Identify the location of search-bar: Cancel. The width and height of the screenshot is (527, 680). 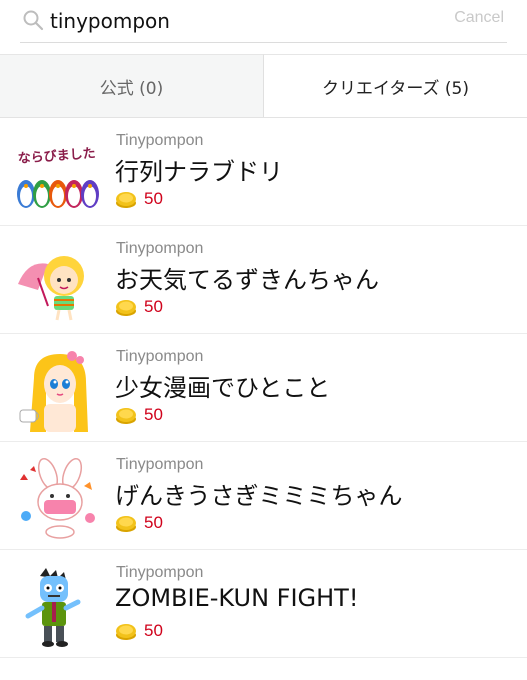
(263, 27).